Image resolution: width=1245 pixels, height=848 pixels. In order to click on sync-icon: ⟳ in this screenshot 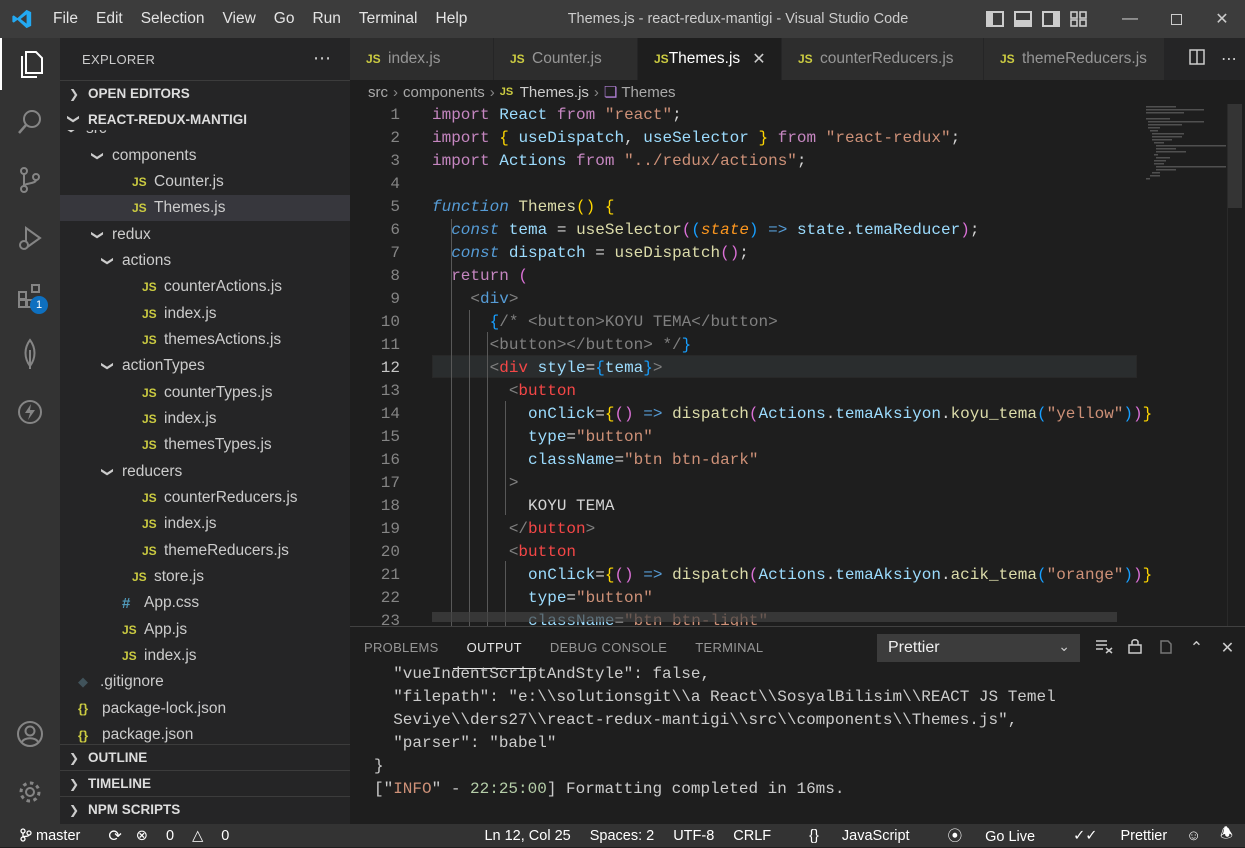, I will do `click(114, 836)`.